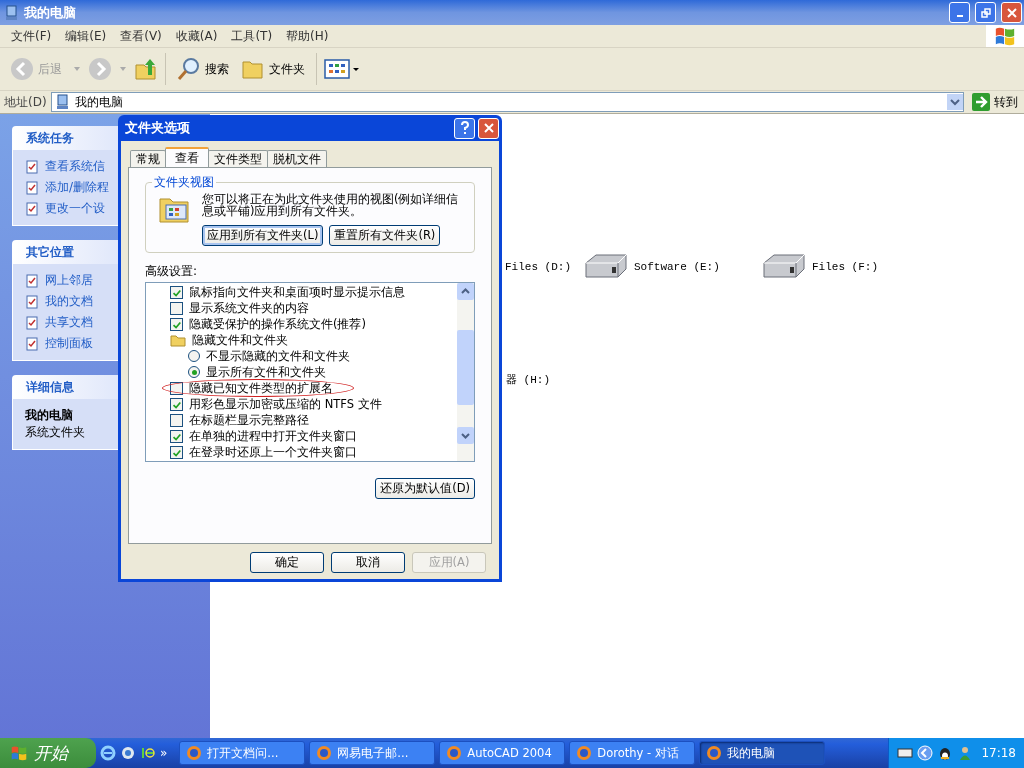 The image size is (1024, 768). What do you see at coordinates (189, 69) in the screenshot?
I see `search-icon` at bounding box center [189, 69].